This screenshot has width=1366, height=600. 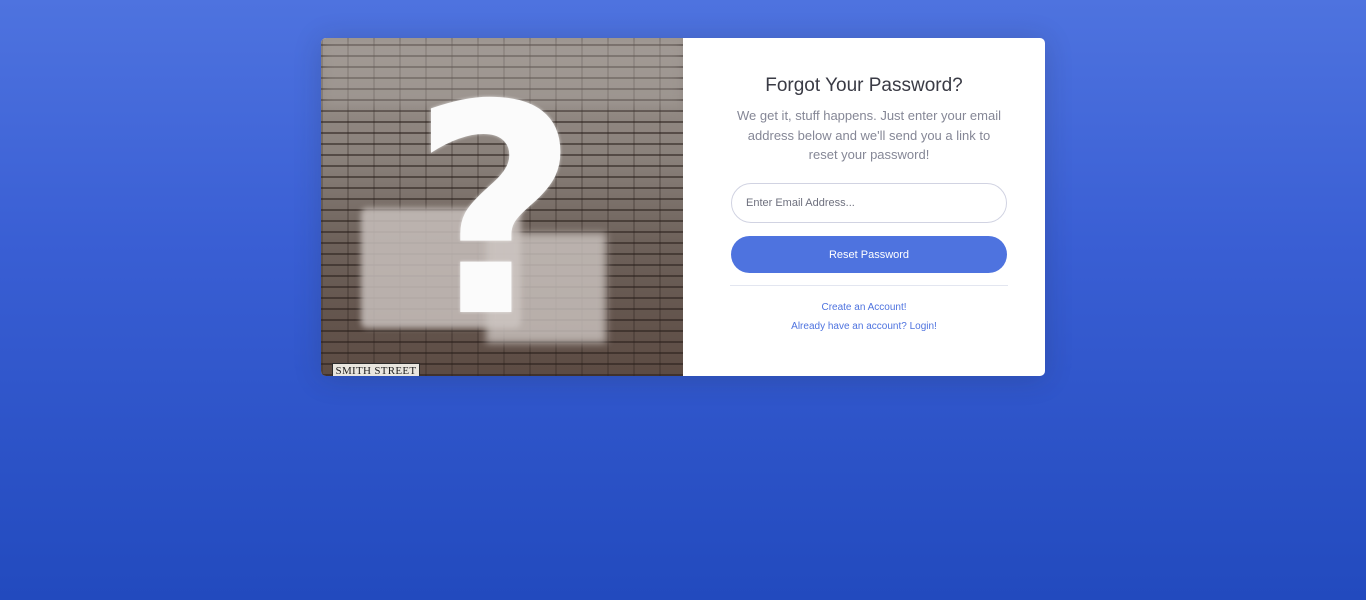 What do you see at coordinates (869, 285) in the screenshot?
I see `divider` at bounding box center [869, 285].